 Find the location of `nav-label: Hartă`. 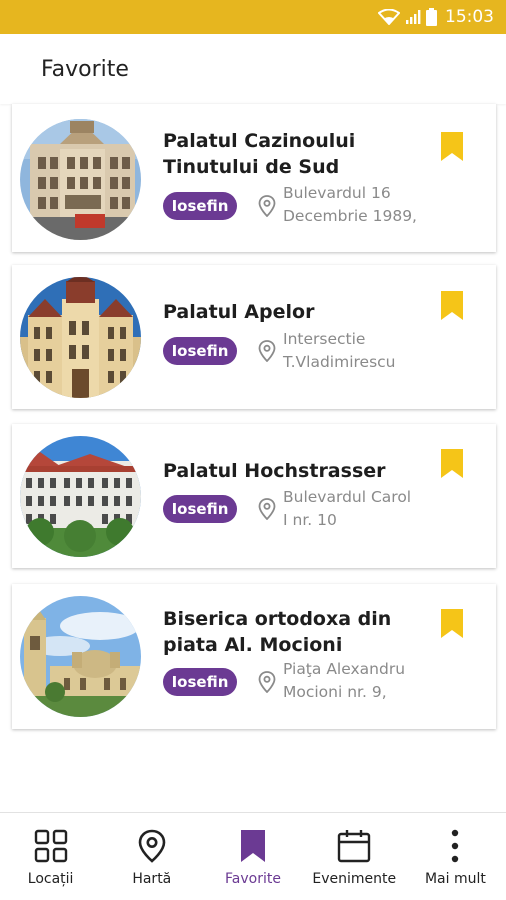

nav-label: Hartă is located at coordinates (152, 879).